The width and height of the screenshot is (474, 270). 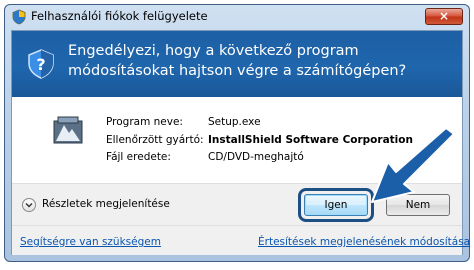 I want to click on yes-button: Igen, so click(x=336, y=205).